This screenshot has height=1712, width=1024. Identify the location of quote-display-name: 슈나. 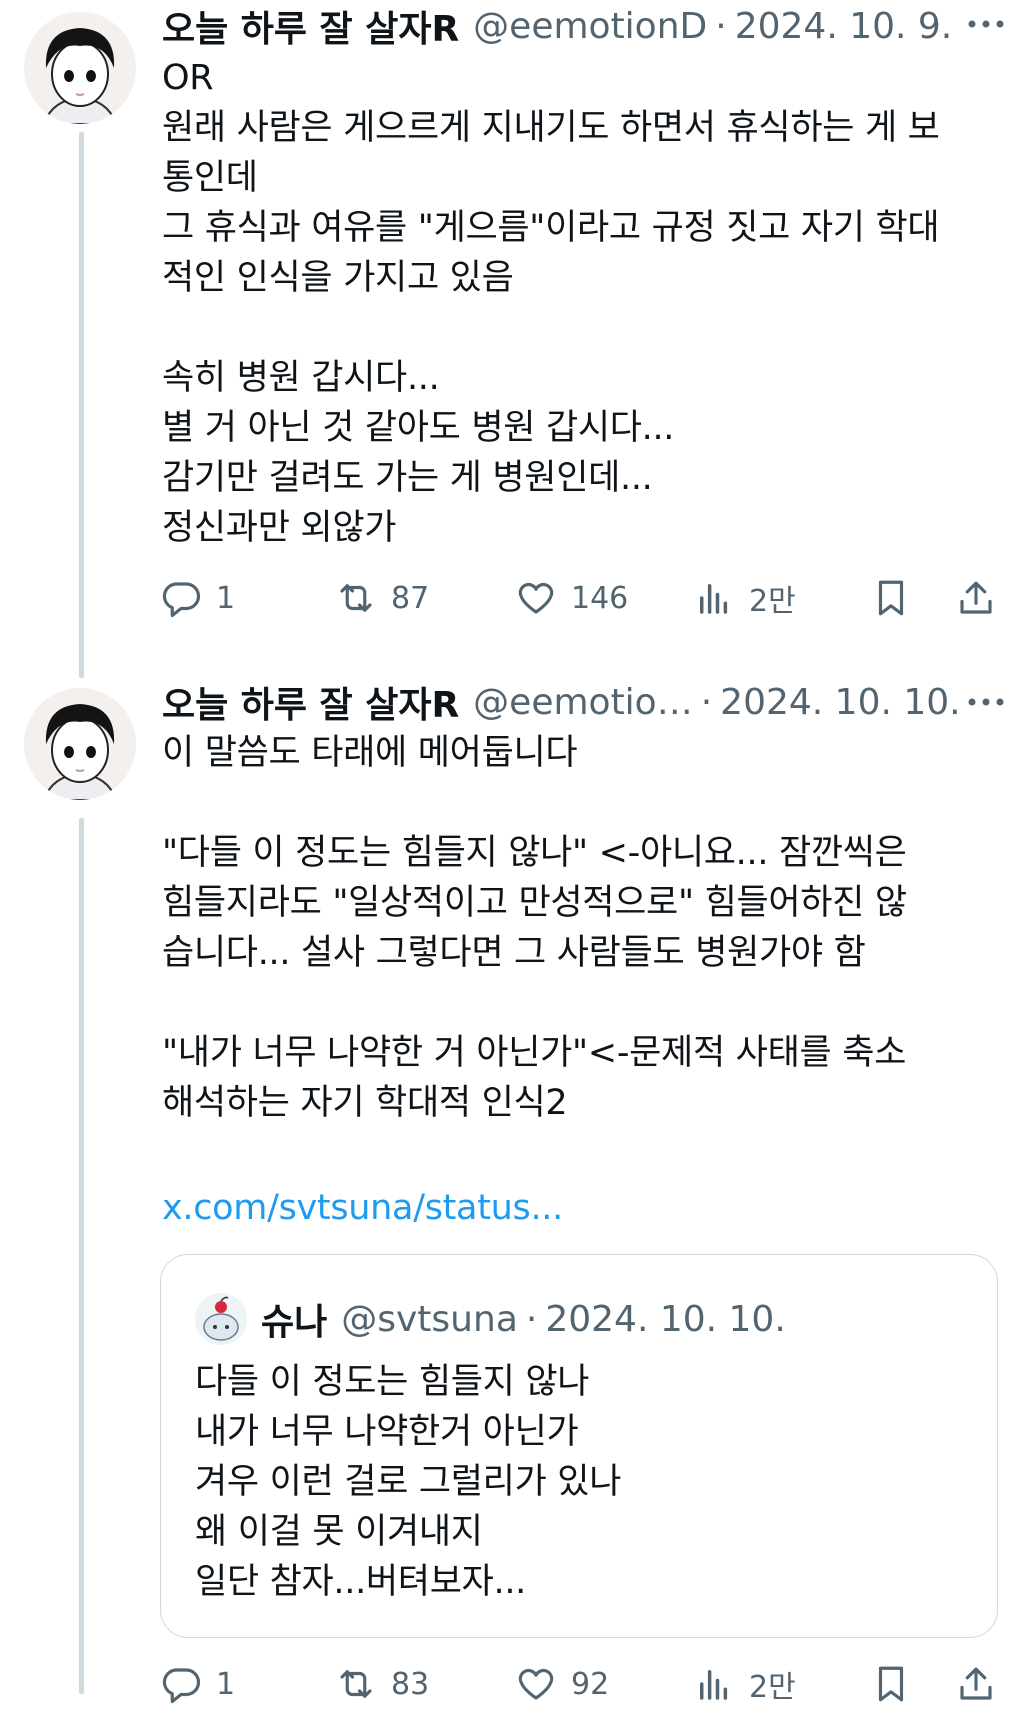
(294, 1319).